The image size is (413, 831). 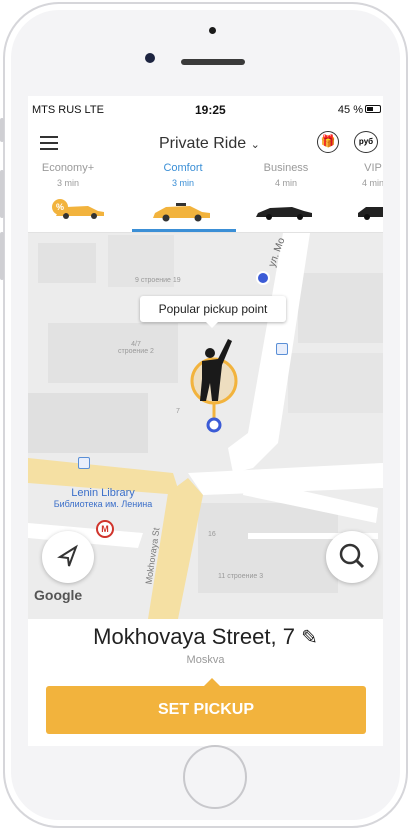 I want to click on service-selector: Private Ride ⌄, so click(x=209, y=144).